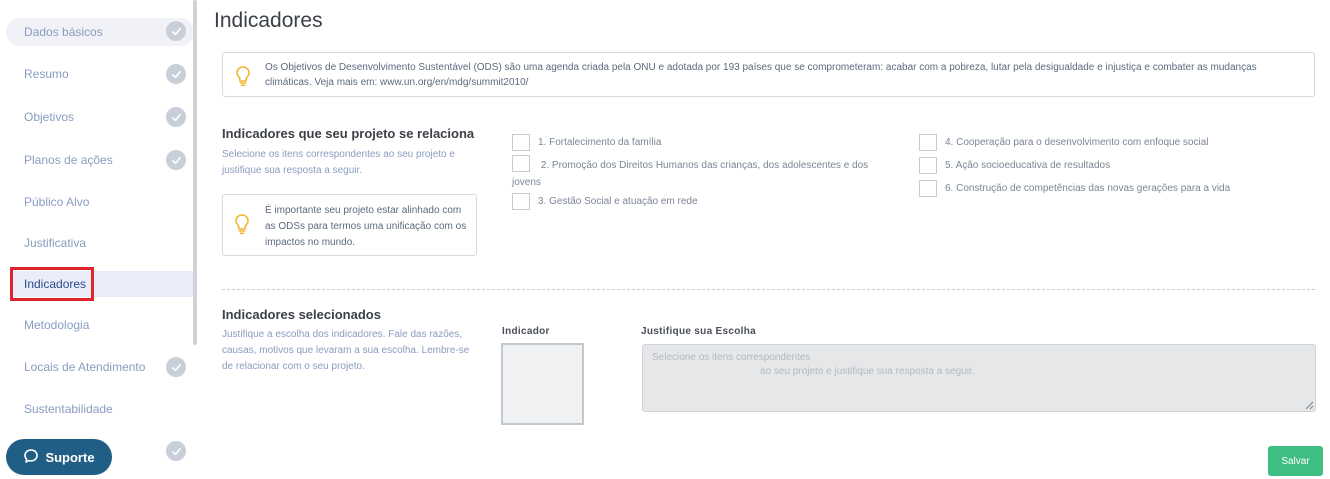  Describe the element at coordinates (698, 331) in the screenshot. I see `justify-column-label: Justifique sua Escolha` at that location.